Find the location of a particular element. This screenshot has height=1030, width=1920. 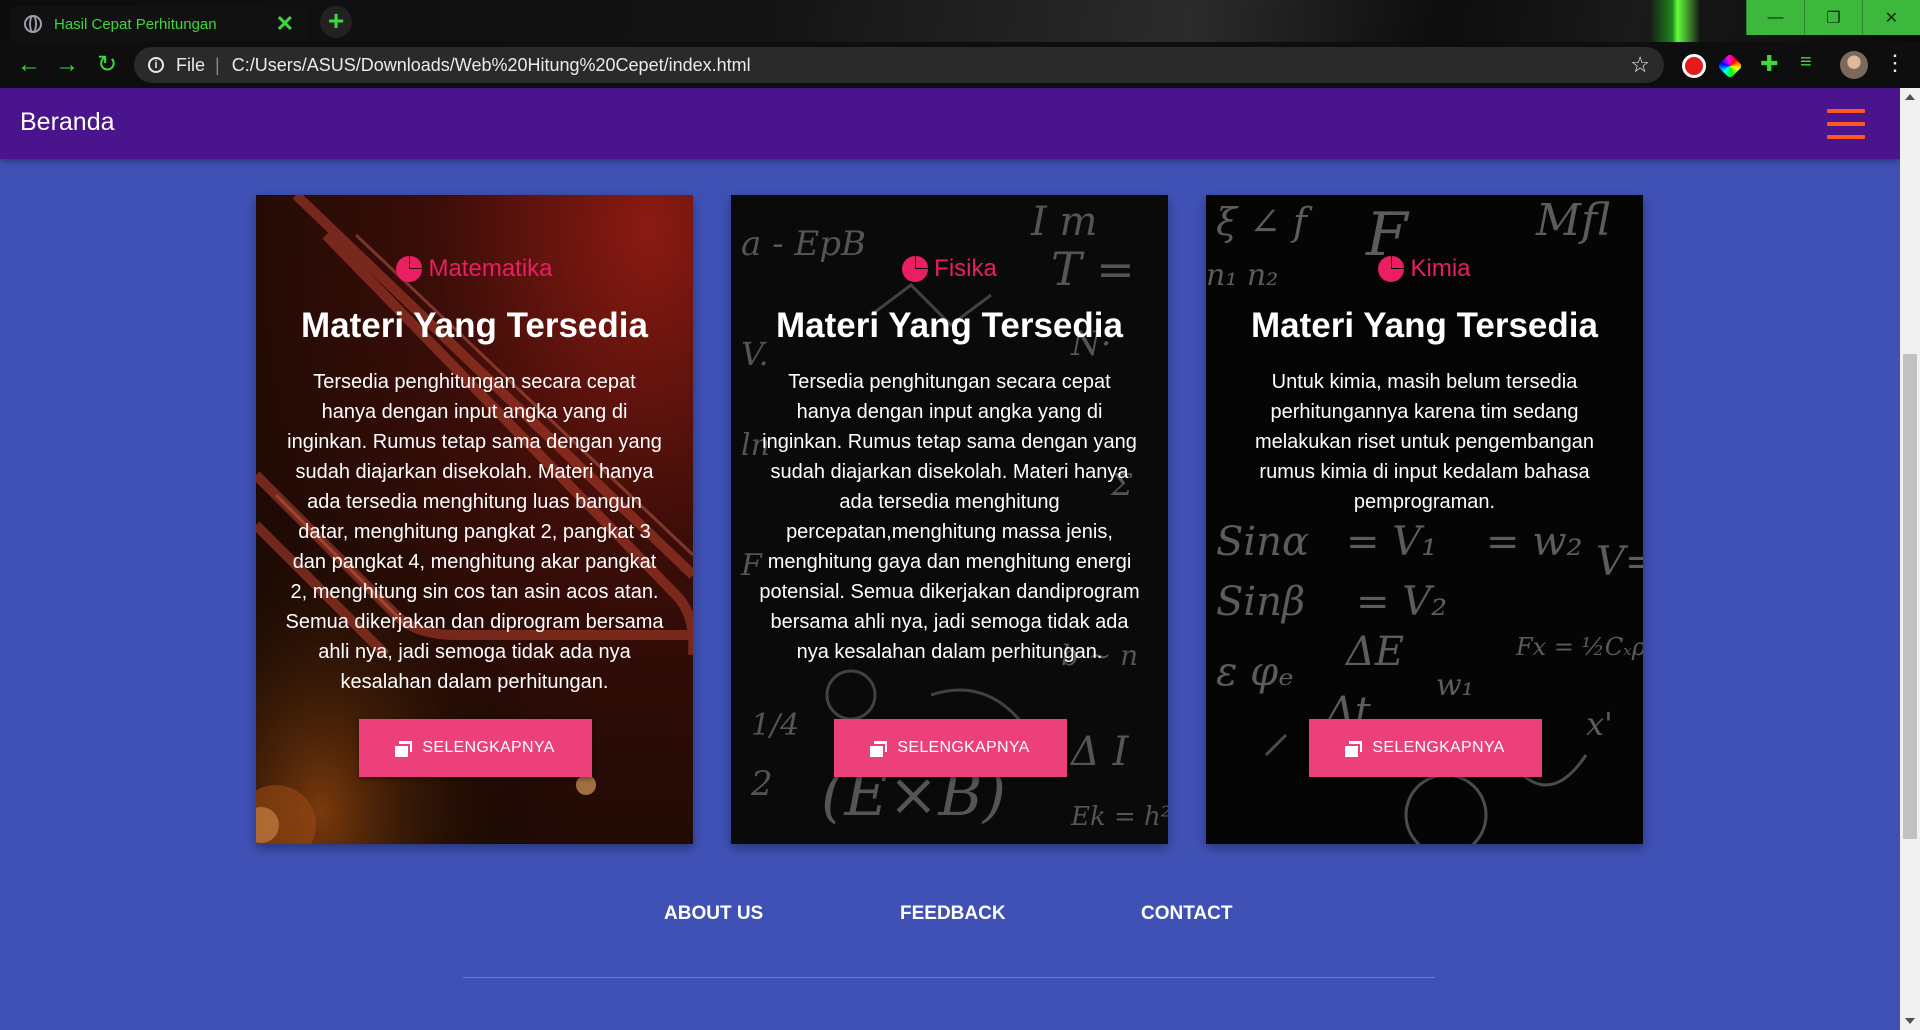

browser-tab: Hasil Cepat Perhitungan ✕ is located at coordinates (159, 24).